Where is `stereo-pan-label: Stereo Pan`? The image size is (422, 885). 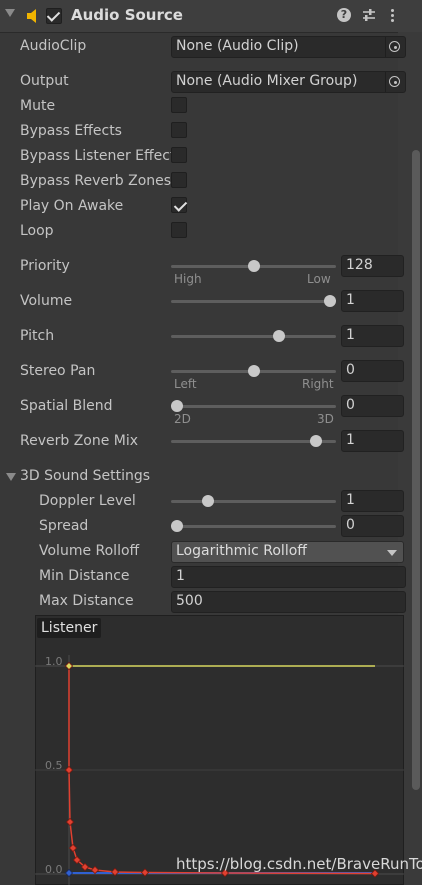 stereo-pan-label: Stereo Pan is located at coordinates (58, 371).